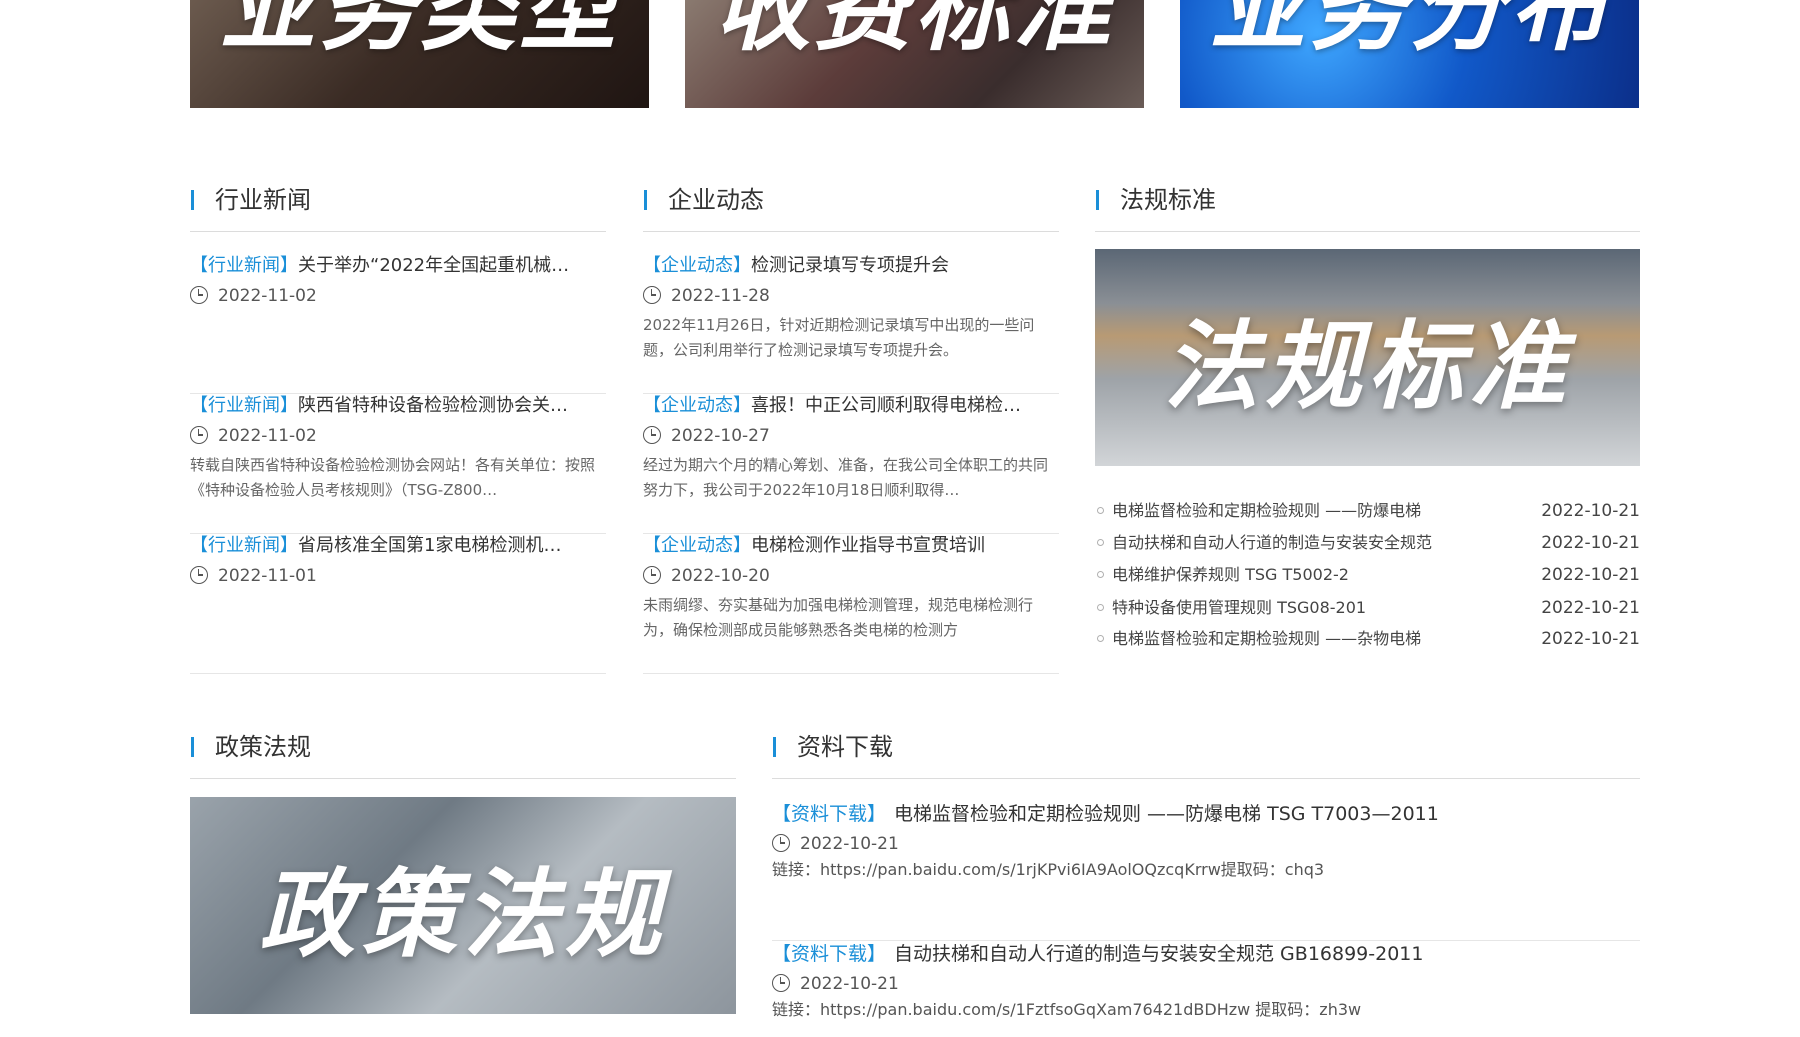 This screenshot has height=1037, width=1800. What do you see at coordinates (1230, 575) in the screenshot?
I see `regulation-title: 电梯维护保养规则 TSG T5002-2` at bounding box center [1230, 575].